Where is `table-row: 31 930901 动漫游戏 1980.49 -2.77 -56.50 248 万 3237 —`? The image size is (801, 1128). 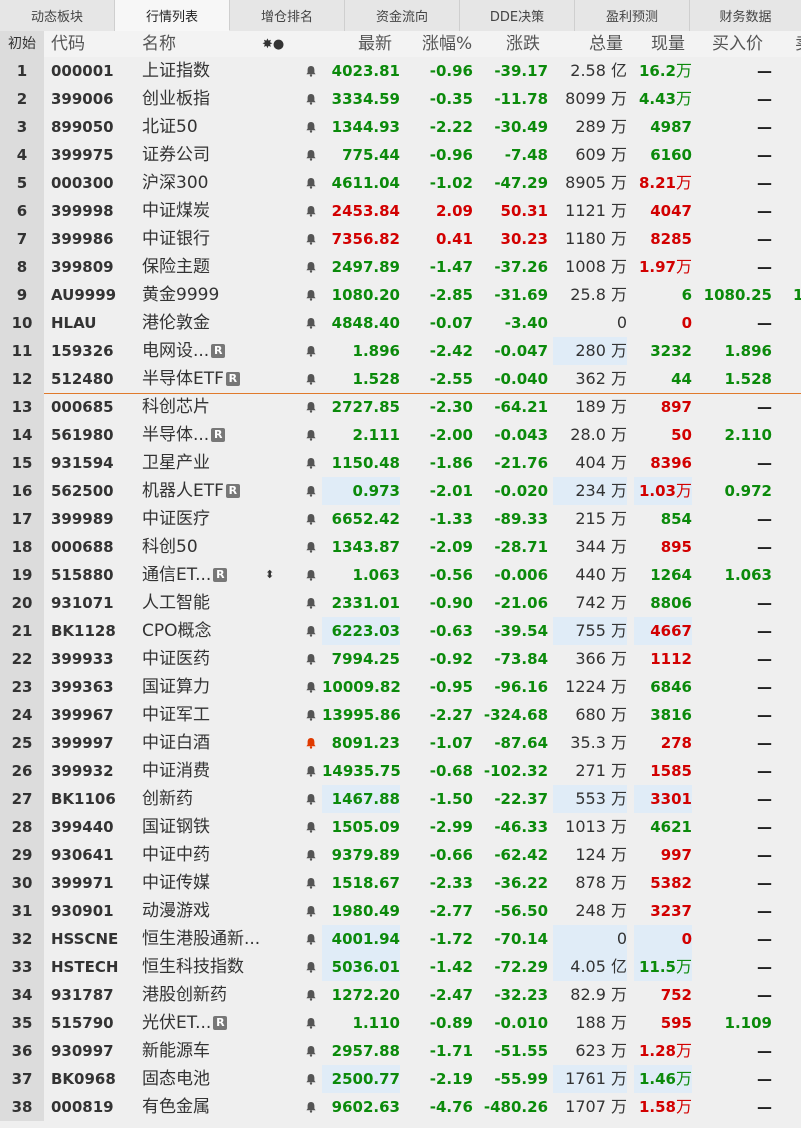 table-row: 31 930901 动漫游戏 1980.49 -2.77 -56.50 248 万 3237 — is located at coordinates (400, 911).